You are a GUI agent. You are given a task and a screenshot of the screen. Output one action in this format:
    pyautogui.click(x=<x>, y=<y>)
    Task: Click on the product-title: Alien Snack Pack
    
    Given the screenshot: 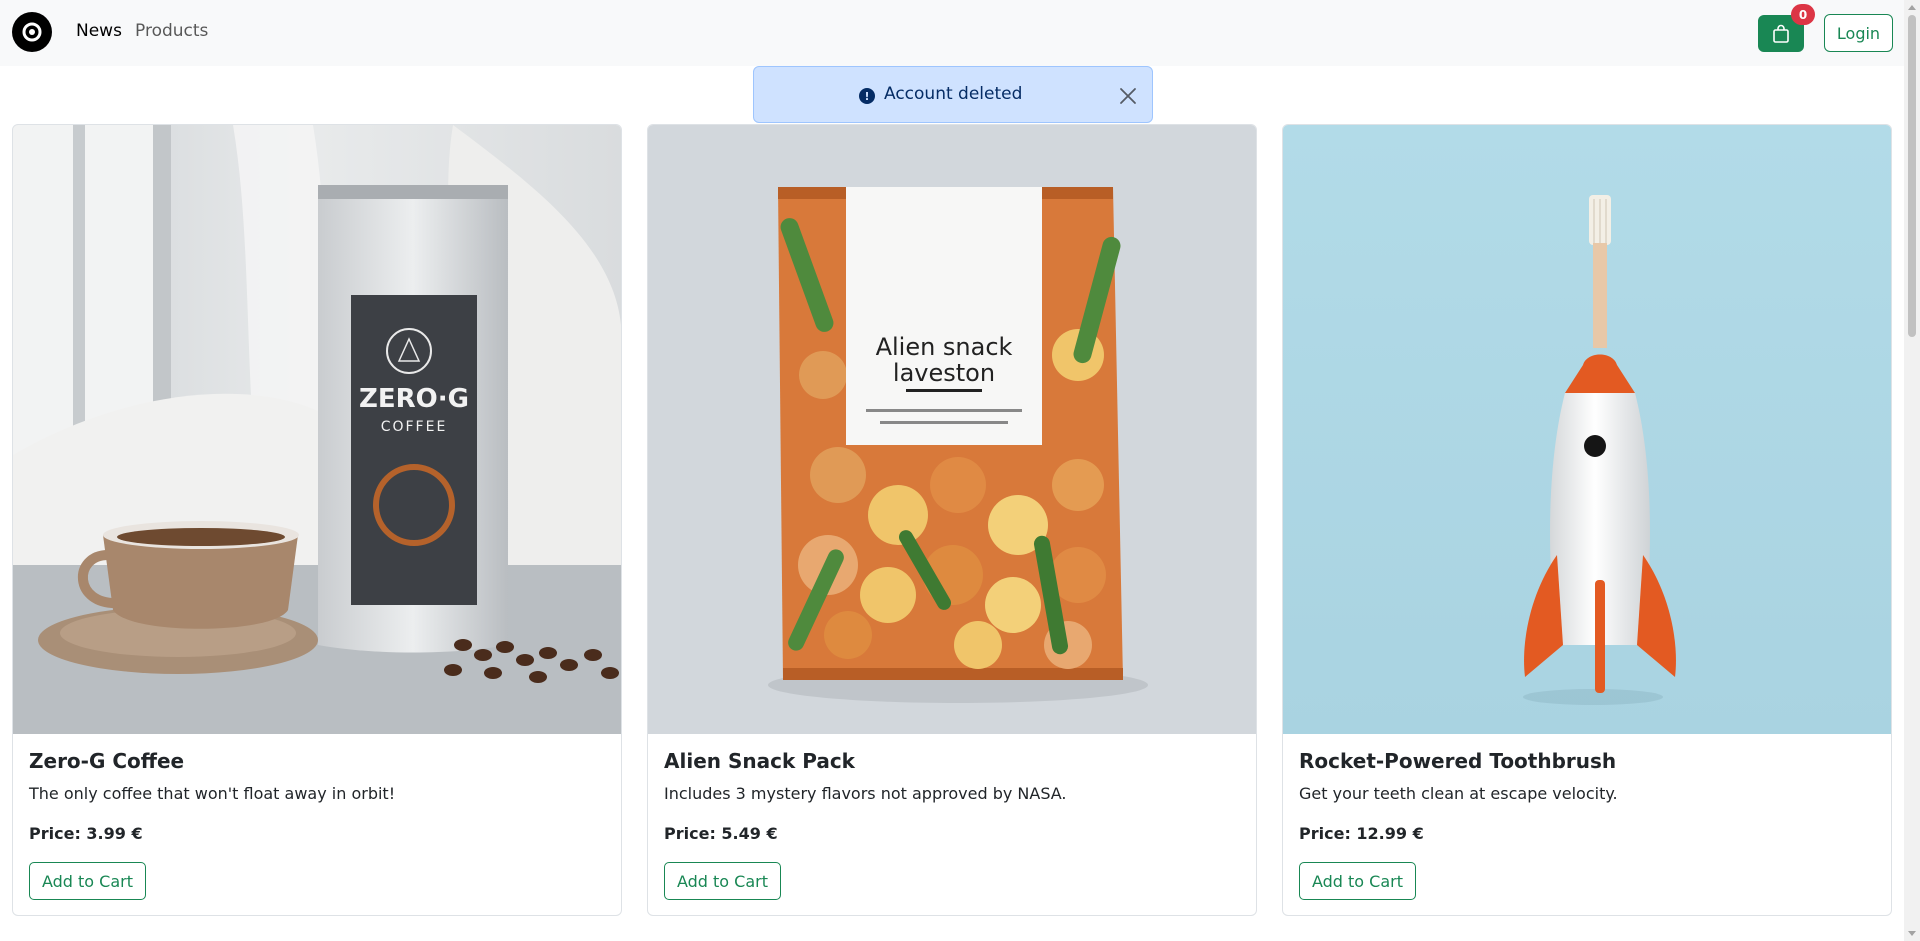 What is the action you would take?
    pyautogui.click(x=759, y=761)
    